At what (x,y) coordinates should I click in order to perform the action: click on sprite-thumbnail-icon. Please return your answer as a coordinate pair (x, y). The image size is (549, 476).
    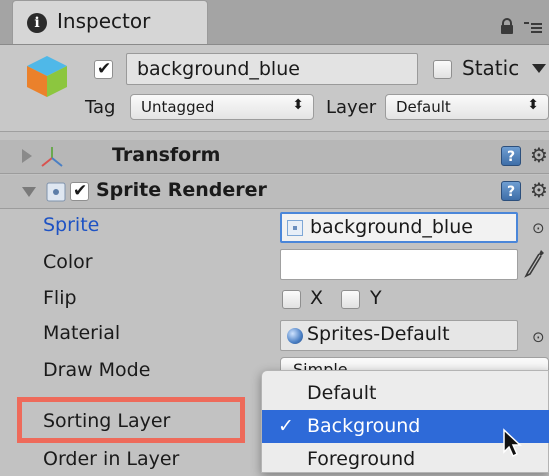
    Looking at the image, I should click on (295, 228).